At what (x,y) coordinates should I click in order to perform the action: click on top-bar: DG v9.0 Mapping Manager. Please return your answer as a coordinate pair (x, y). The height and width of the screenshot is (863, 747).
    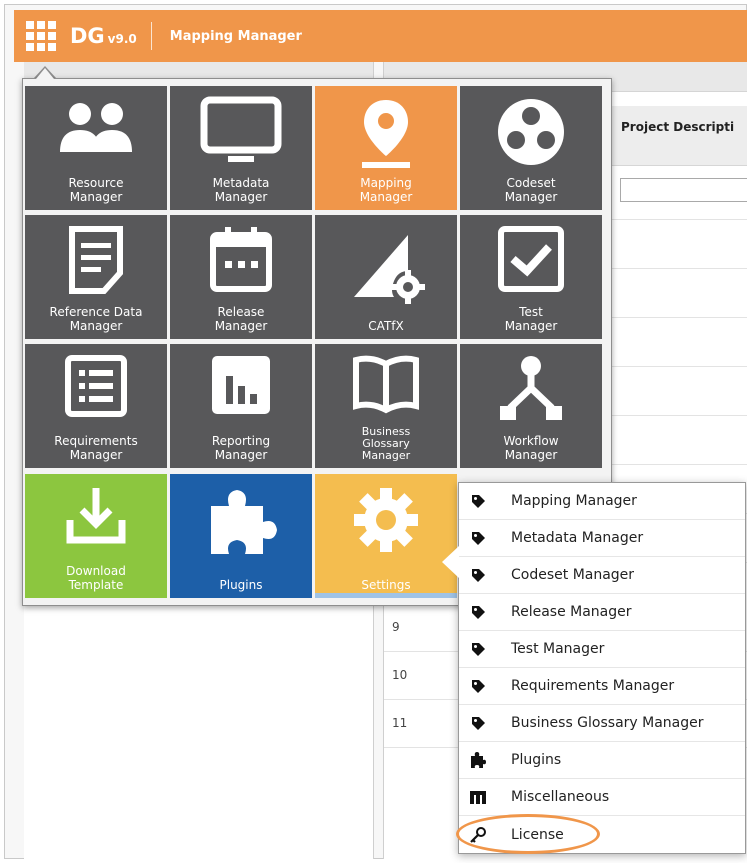
    Looking at the image, I should click on (380, 36).